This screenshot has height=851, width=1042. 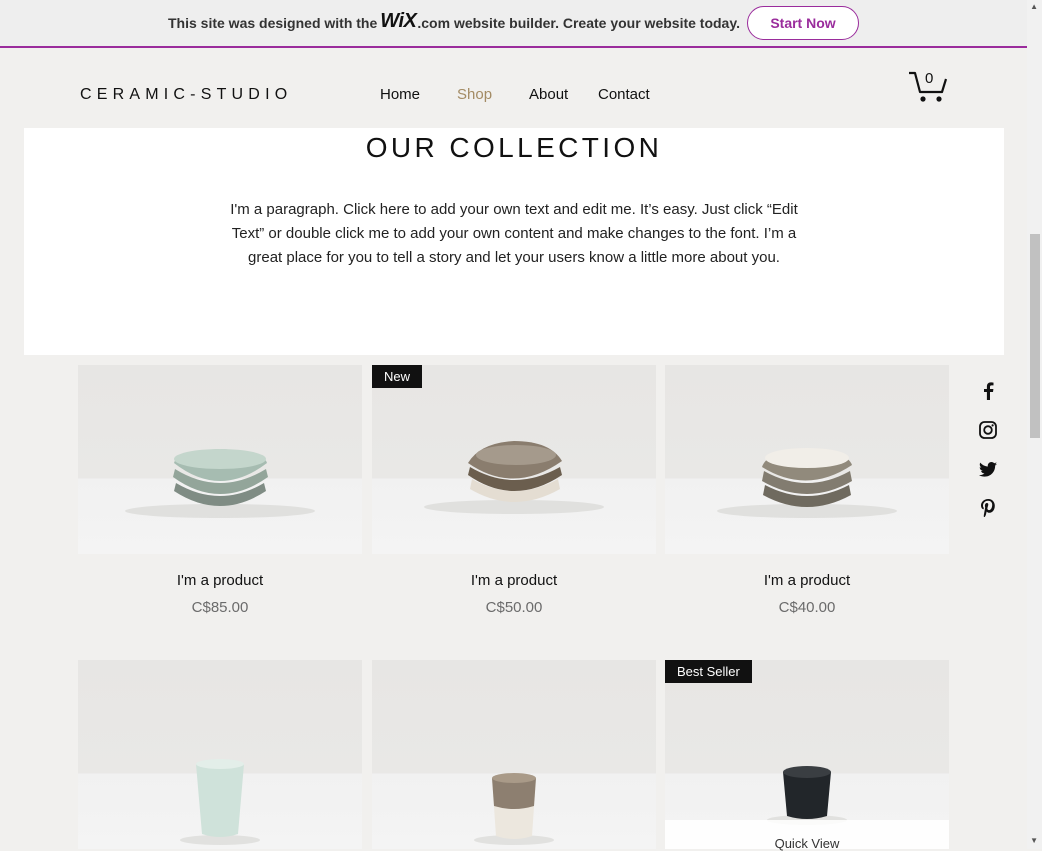 What do you see at coordinates (398, 20) in the screenshot?
I see `wix-logo: WiX` at bounding box center [398, 20].